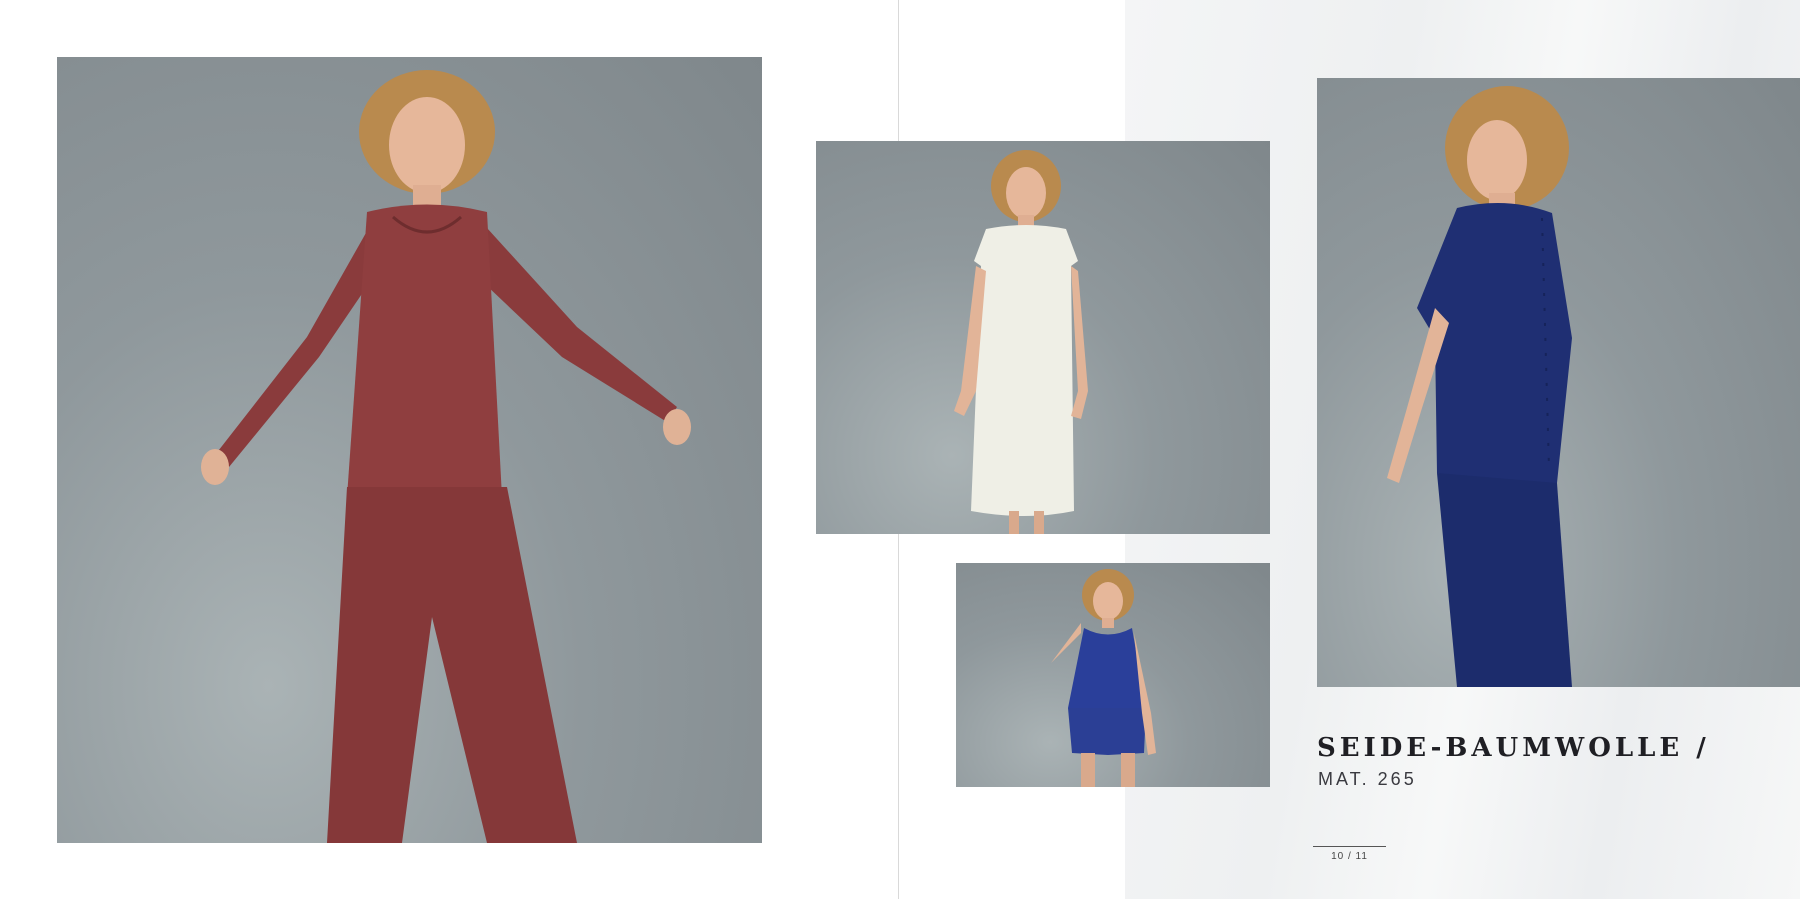  Describe the element at coordinates (1367, 779) in the screenshot. I see `material-number: MAT. 265` at that location.